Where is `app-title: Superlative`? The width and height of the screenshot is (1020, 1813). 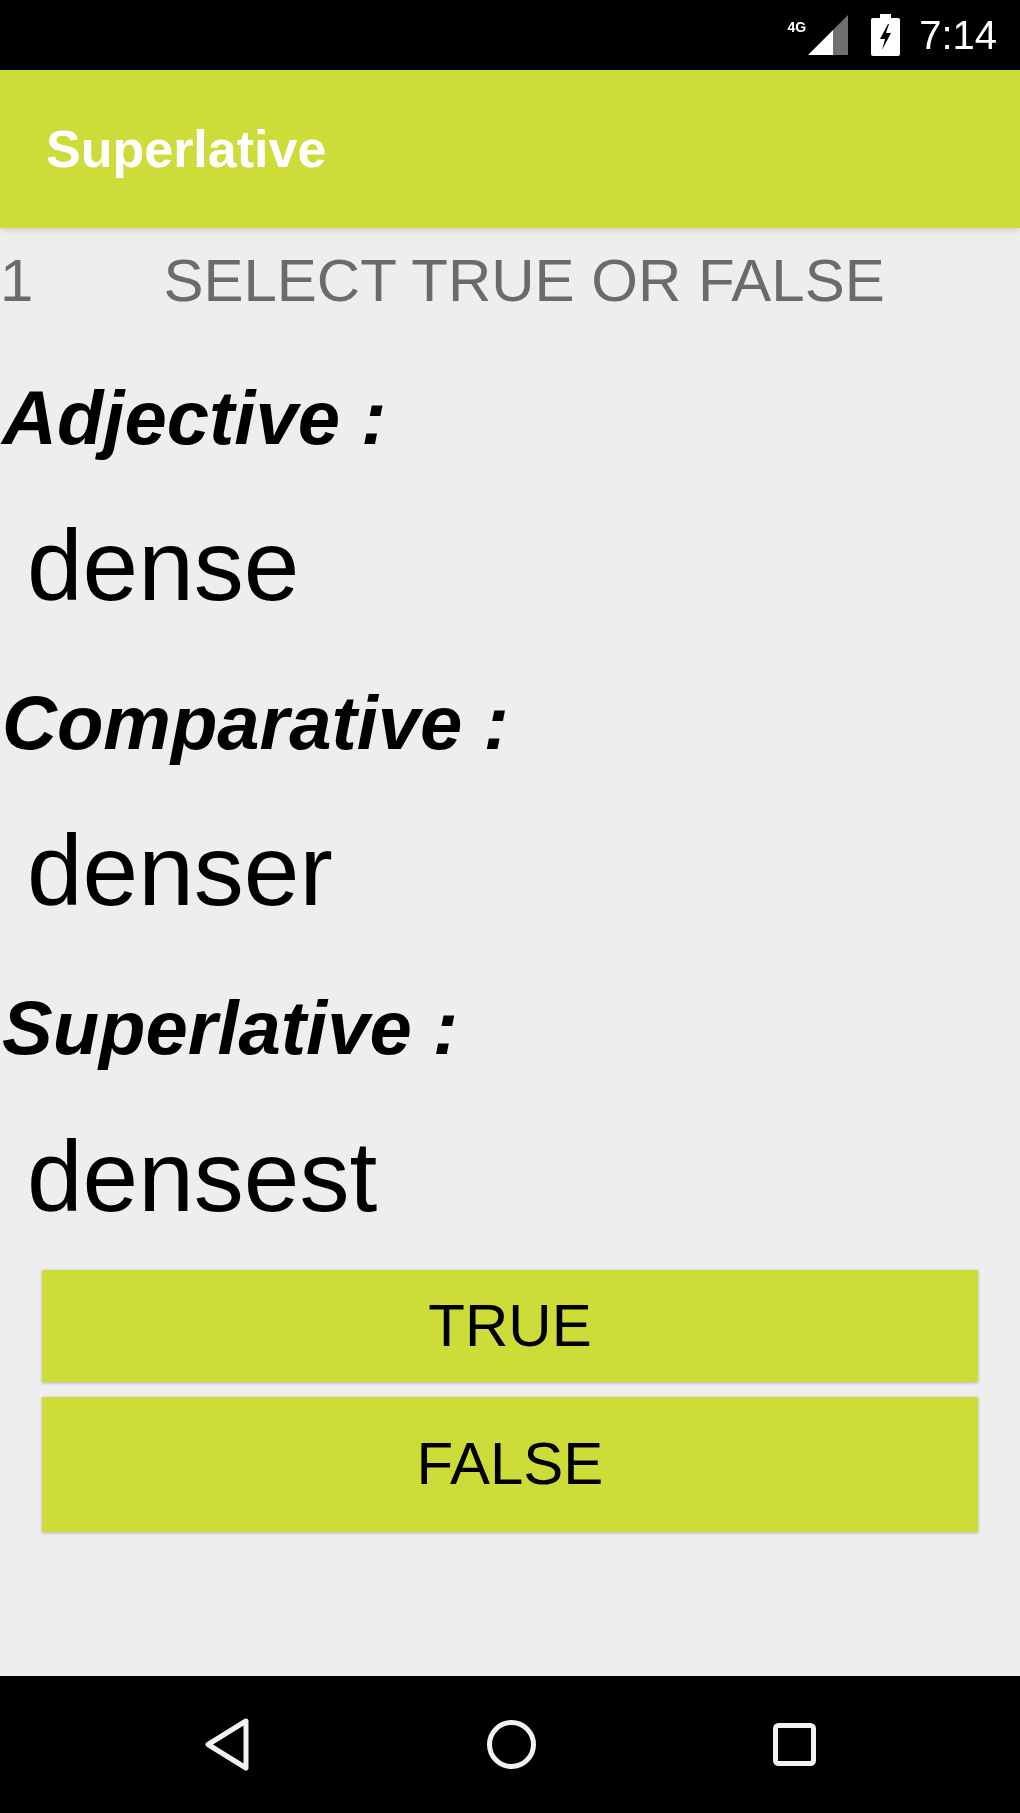
app-title: Superlative is located at coordinates (186, 149).